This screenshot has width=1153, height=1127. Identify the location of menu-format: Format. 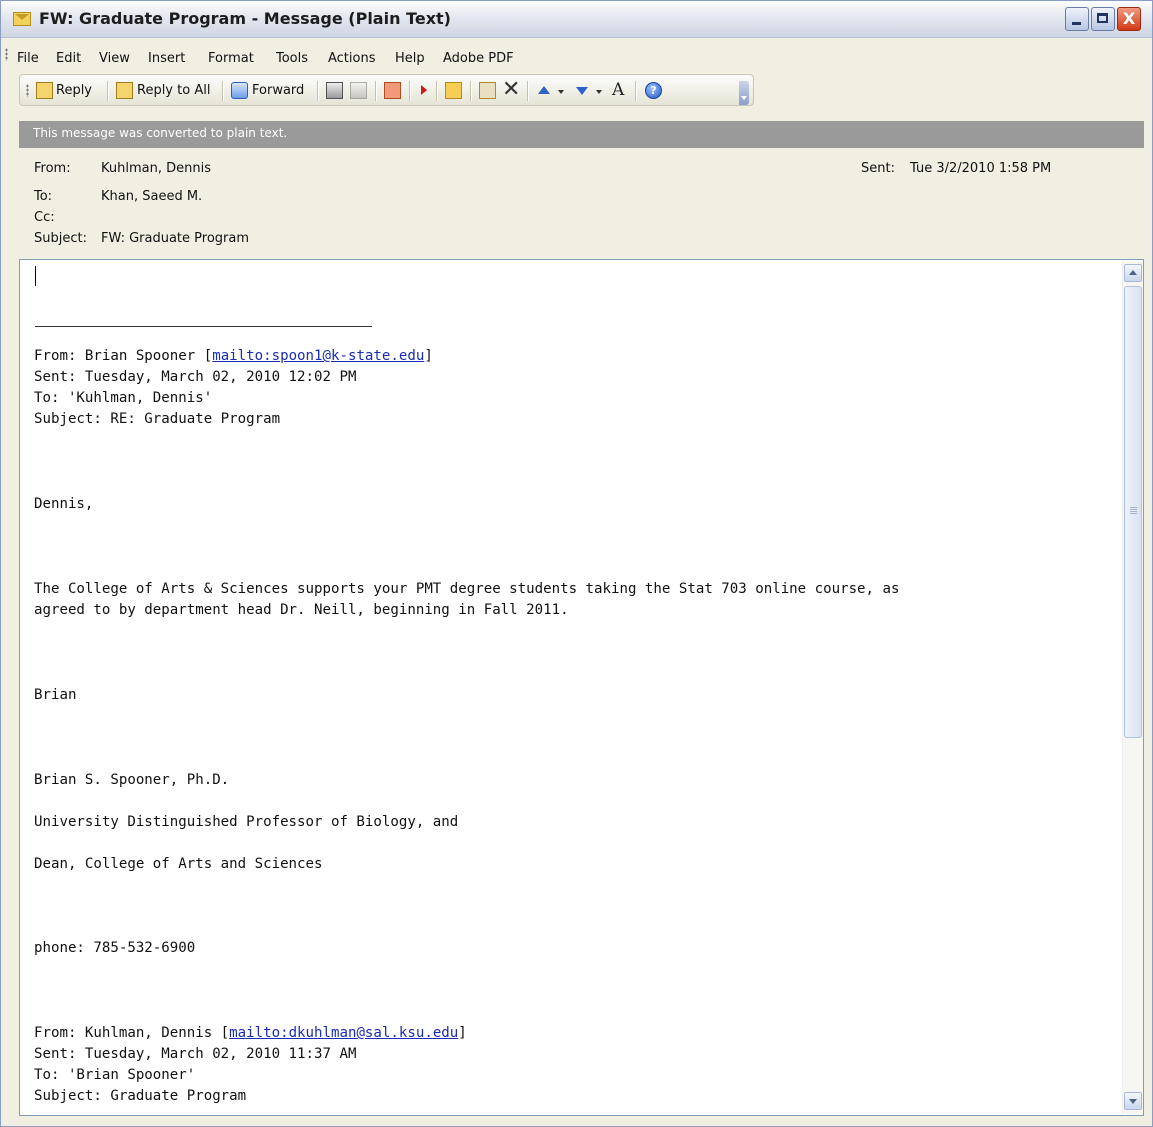
(231, 58).